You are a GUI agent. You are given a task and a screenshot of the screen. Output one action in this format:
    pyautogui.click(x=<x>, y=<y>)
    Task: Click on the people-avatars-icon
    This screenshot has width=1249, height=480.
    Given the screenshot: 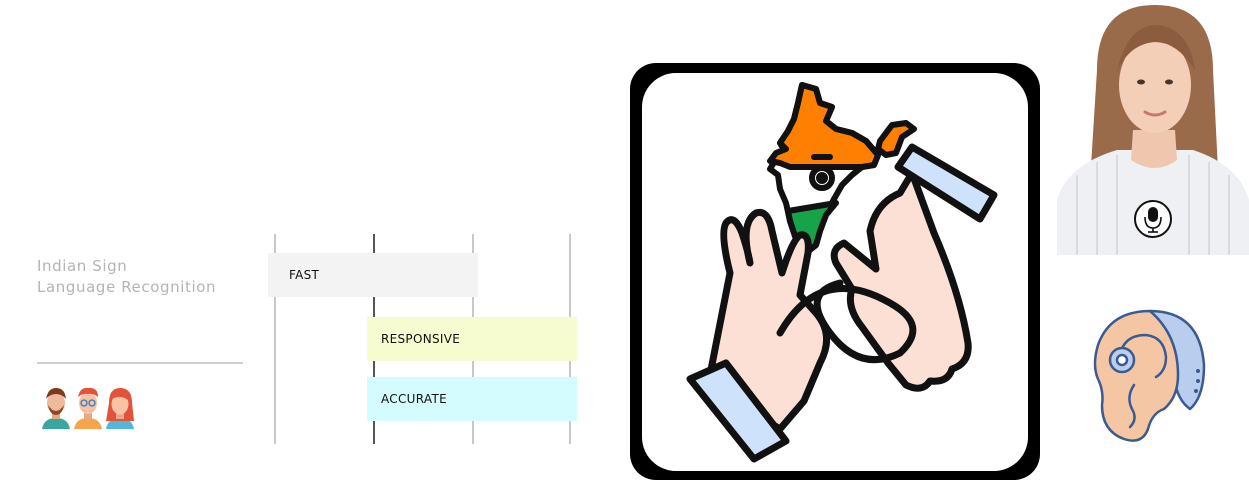 What is the action you would take?
    pyautogui.click(x=88, y=408)
    